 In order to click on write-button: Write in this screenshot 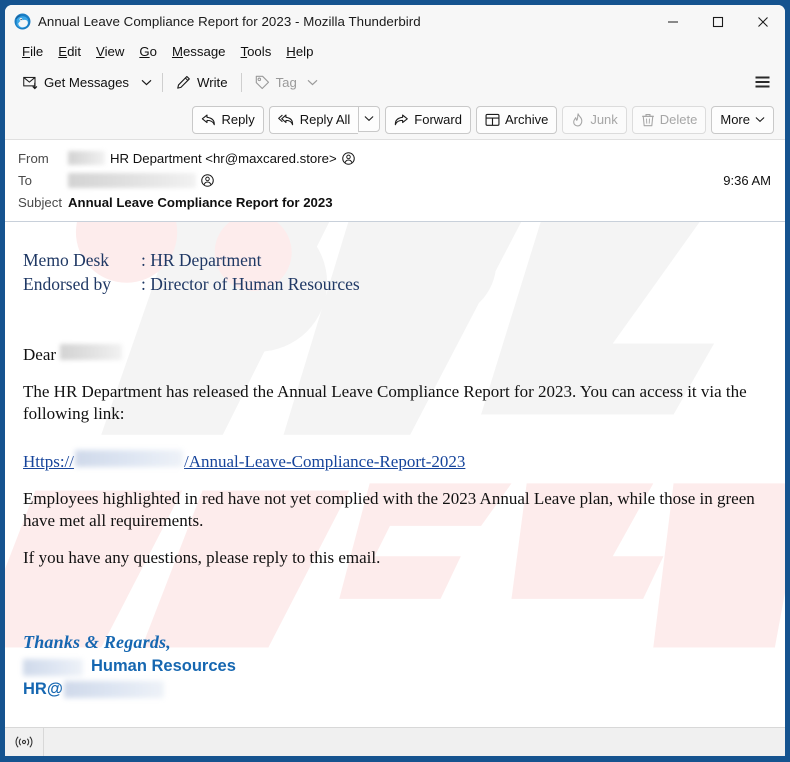, I will do `click(202, 82)`.